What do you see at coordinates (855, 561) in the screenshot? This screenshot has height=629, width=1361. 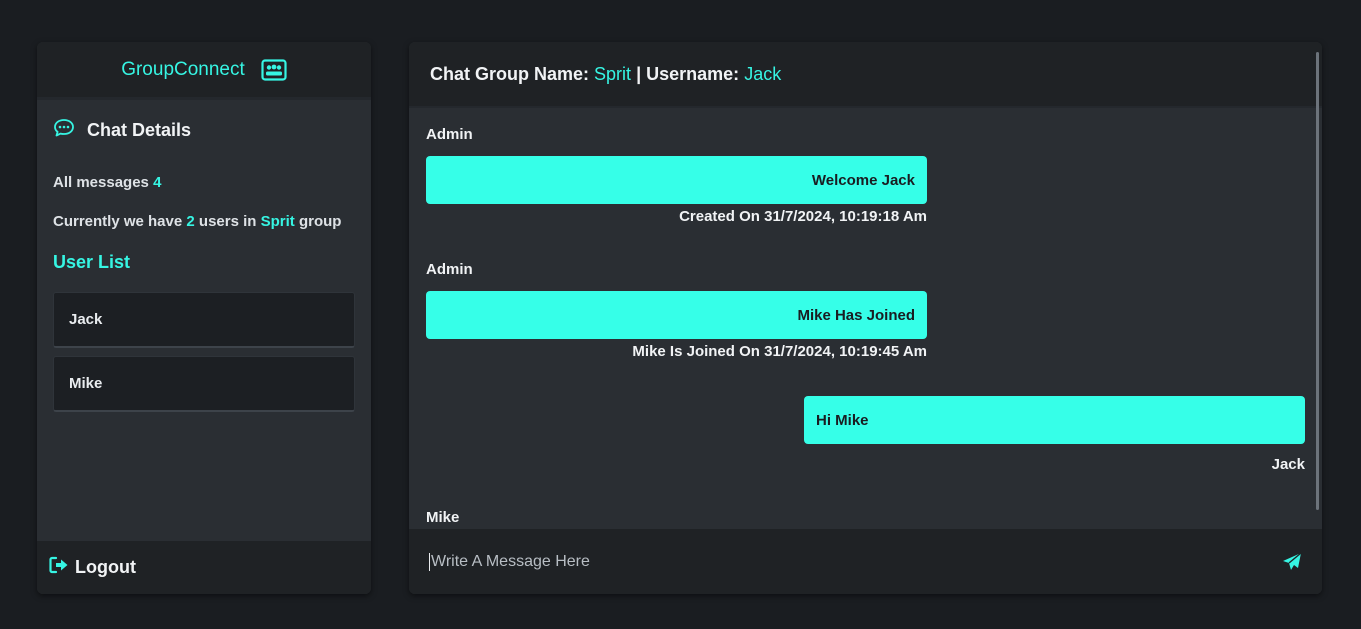 I see `message-input` at bounding box center [855, 561].